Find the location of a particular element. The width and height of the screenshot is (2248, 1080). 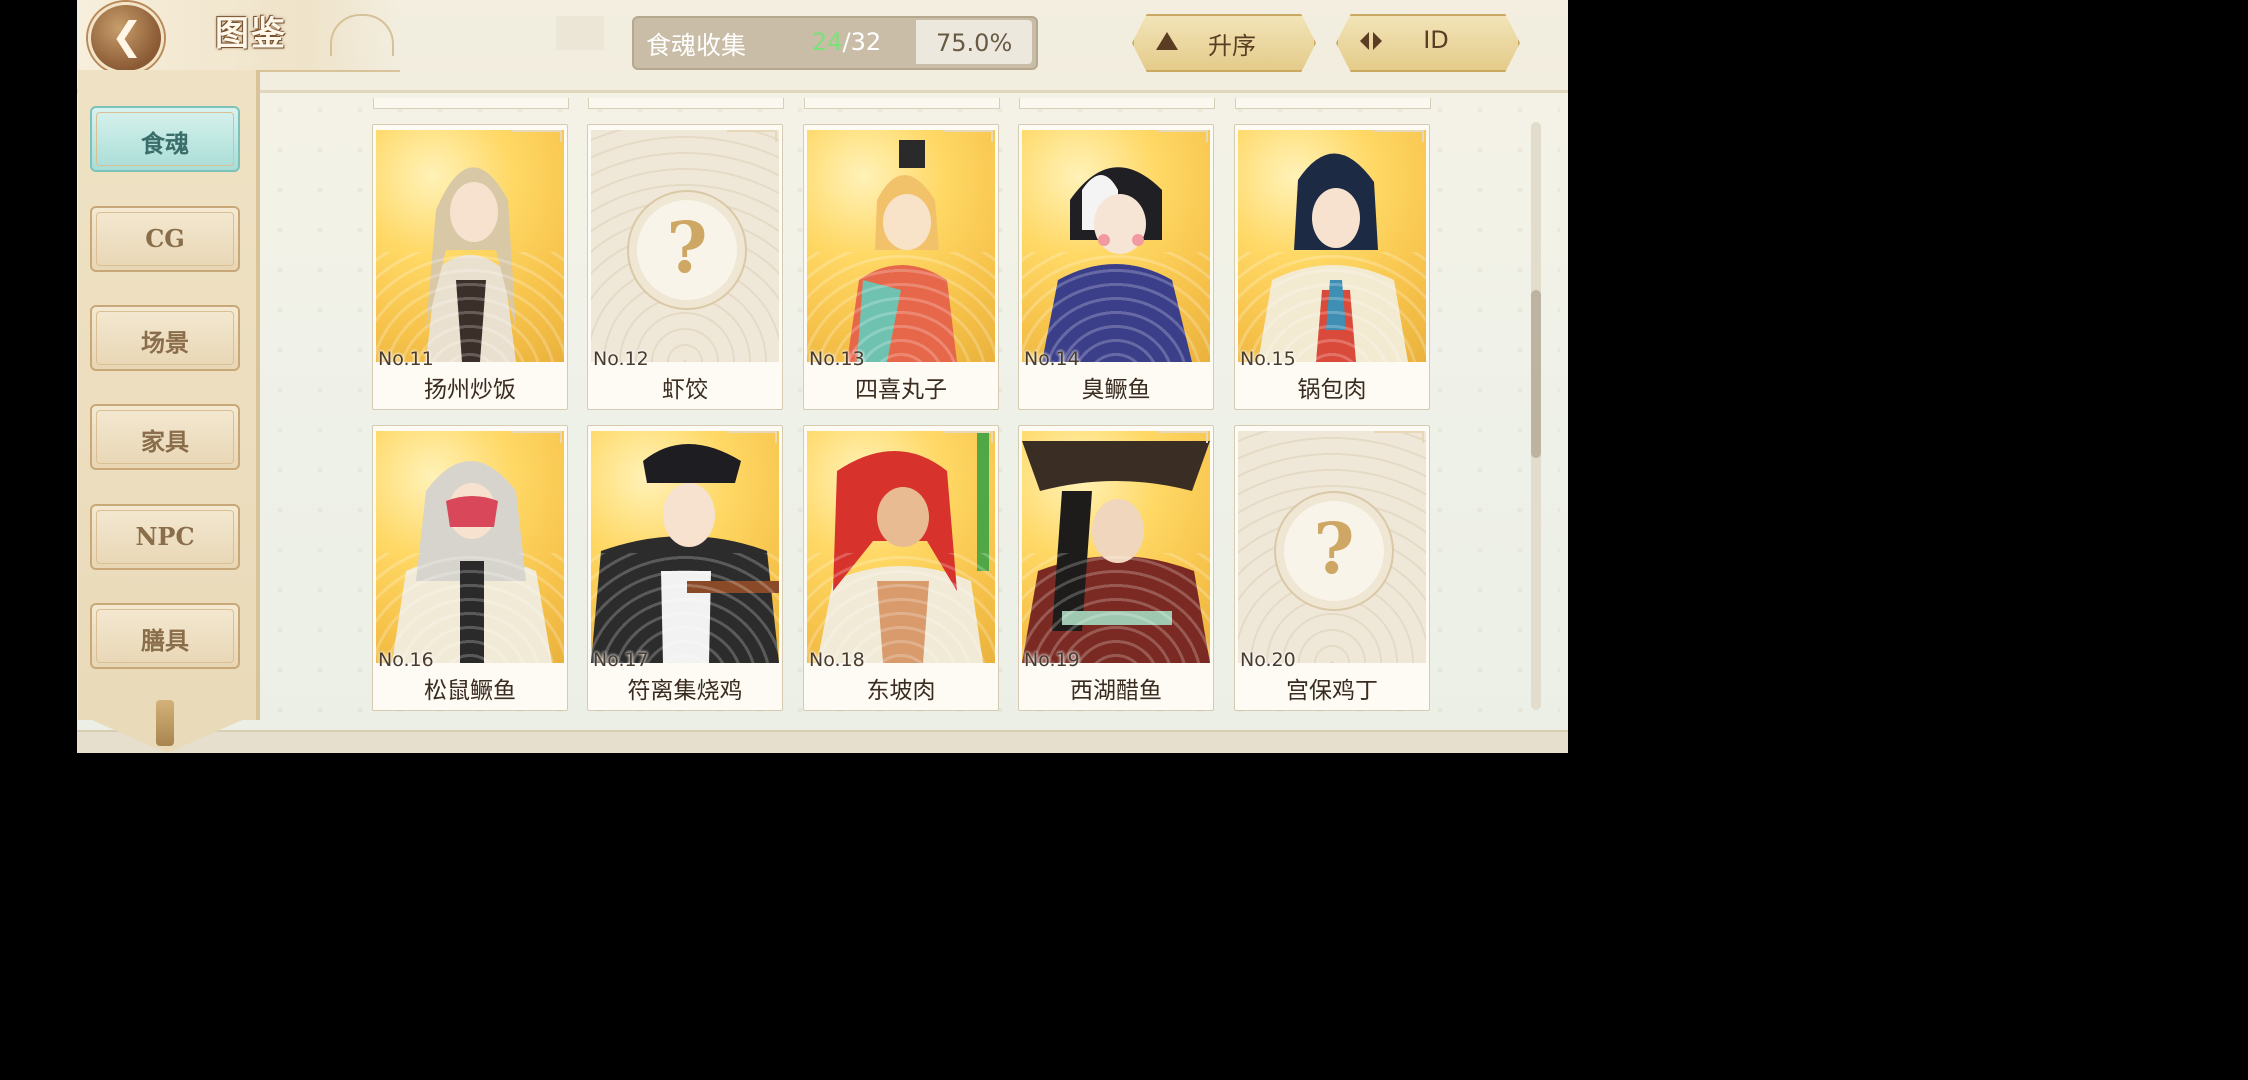

card-no-15: No.15 锅包肉 is located at coordinates (1332, 267).